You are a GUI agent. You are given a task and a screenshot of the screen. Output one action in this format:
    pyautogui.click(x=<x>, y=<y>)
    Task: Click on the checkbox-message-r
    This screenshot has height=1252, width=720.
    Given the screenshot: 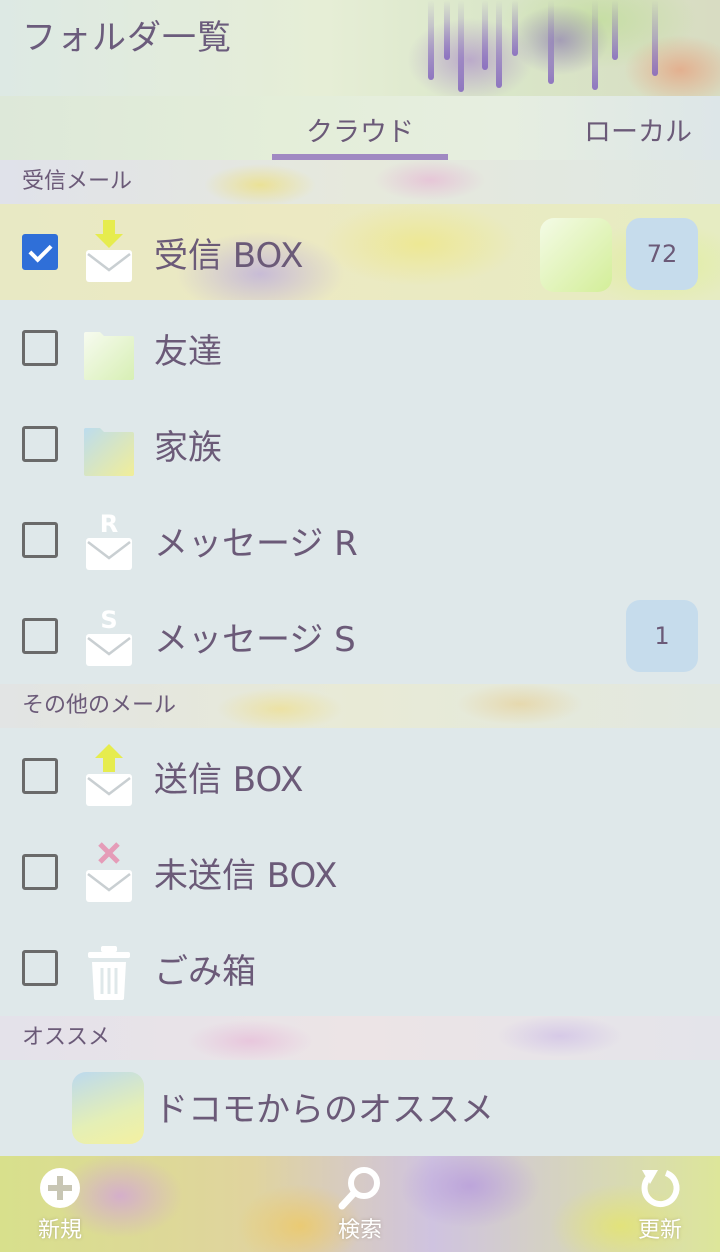 What is the action you would take?
    pyautogui.click(x=40, y=540)
    